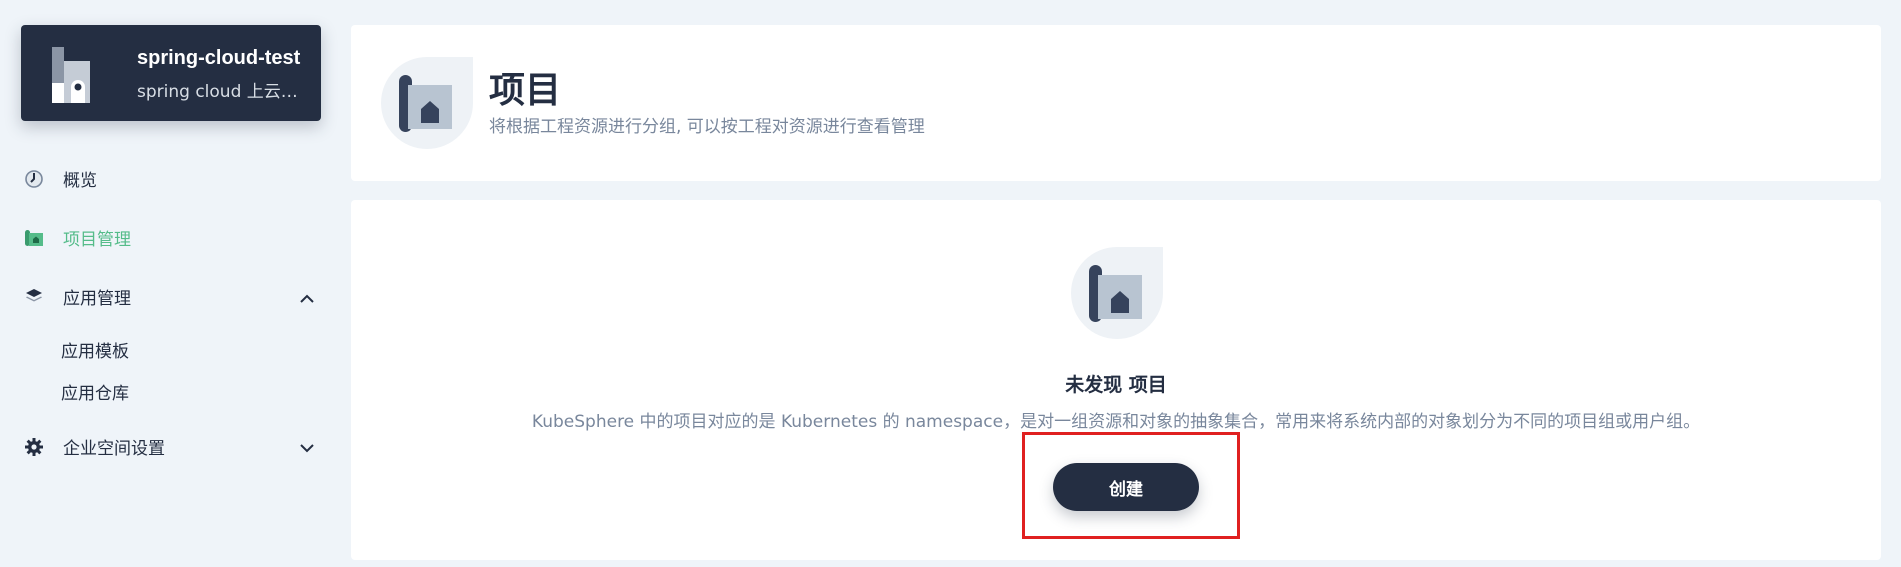 The image size is (1901, 567). I want to click on sidebar-item-label: 企业空间设置, so click(114, 449).